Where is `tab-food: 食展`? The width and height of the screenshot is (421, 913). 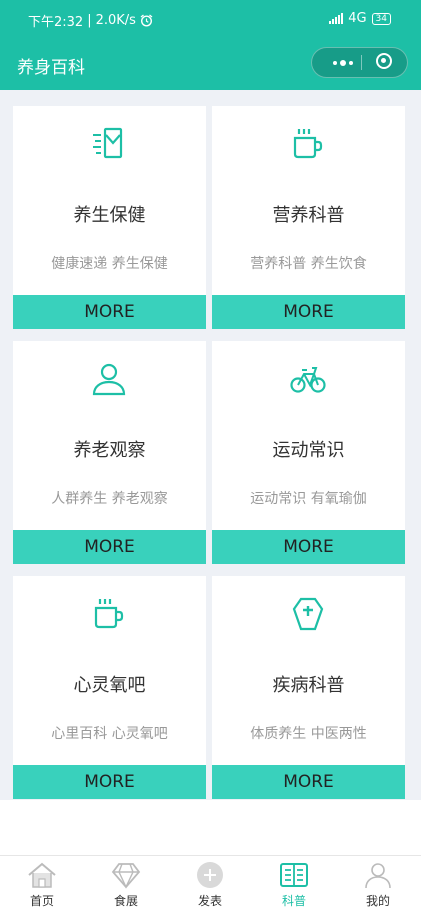 tab-food: 食展 is located at coordinates (126, 884).